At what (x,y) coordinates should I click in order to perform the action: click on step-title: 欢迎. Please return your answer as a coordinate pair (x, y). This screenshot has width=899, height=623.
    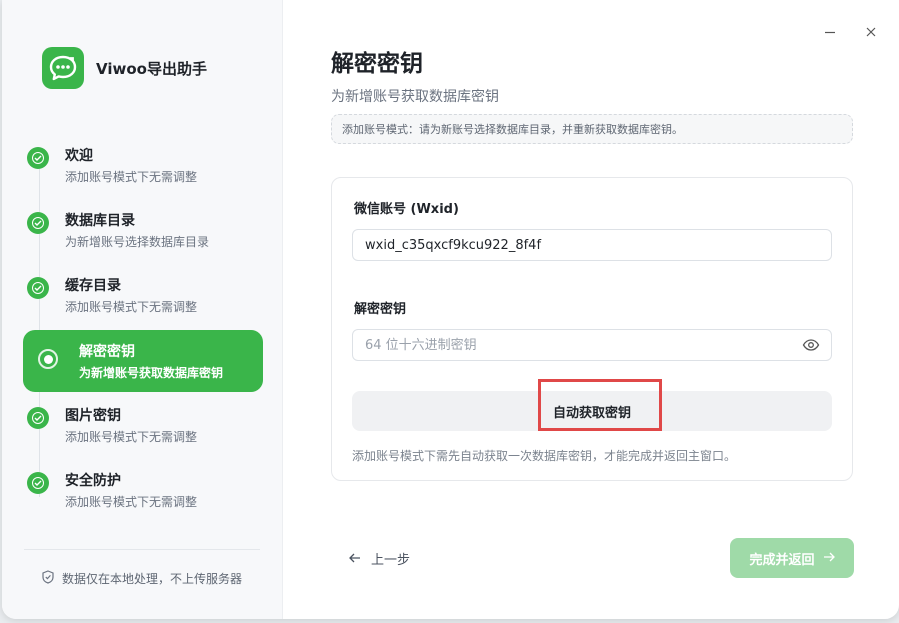
    Looking at the image, I should click on (79, 156).